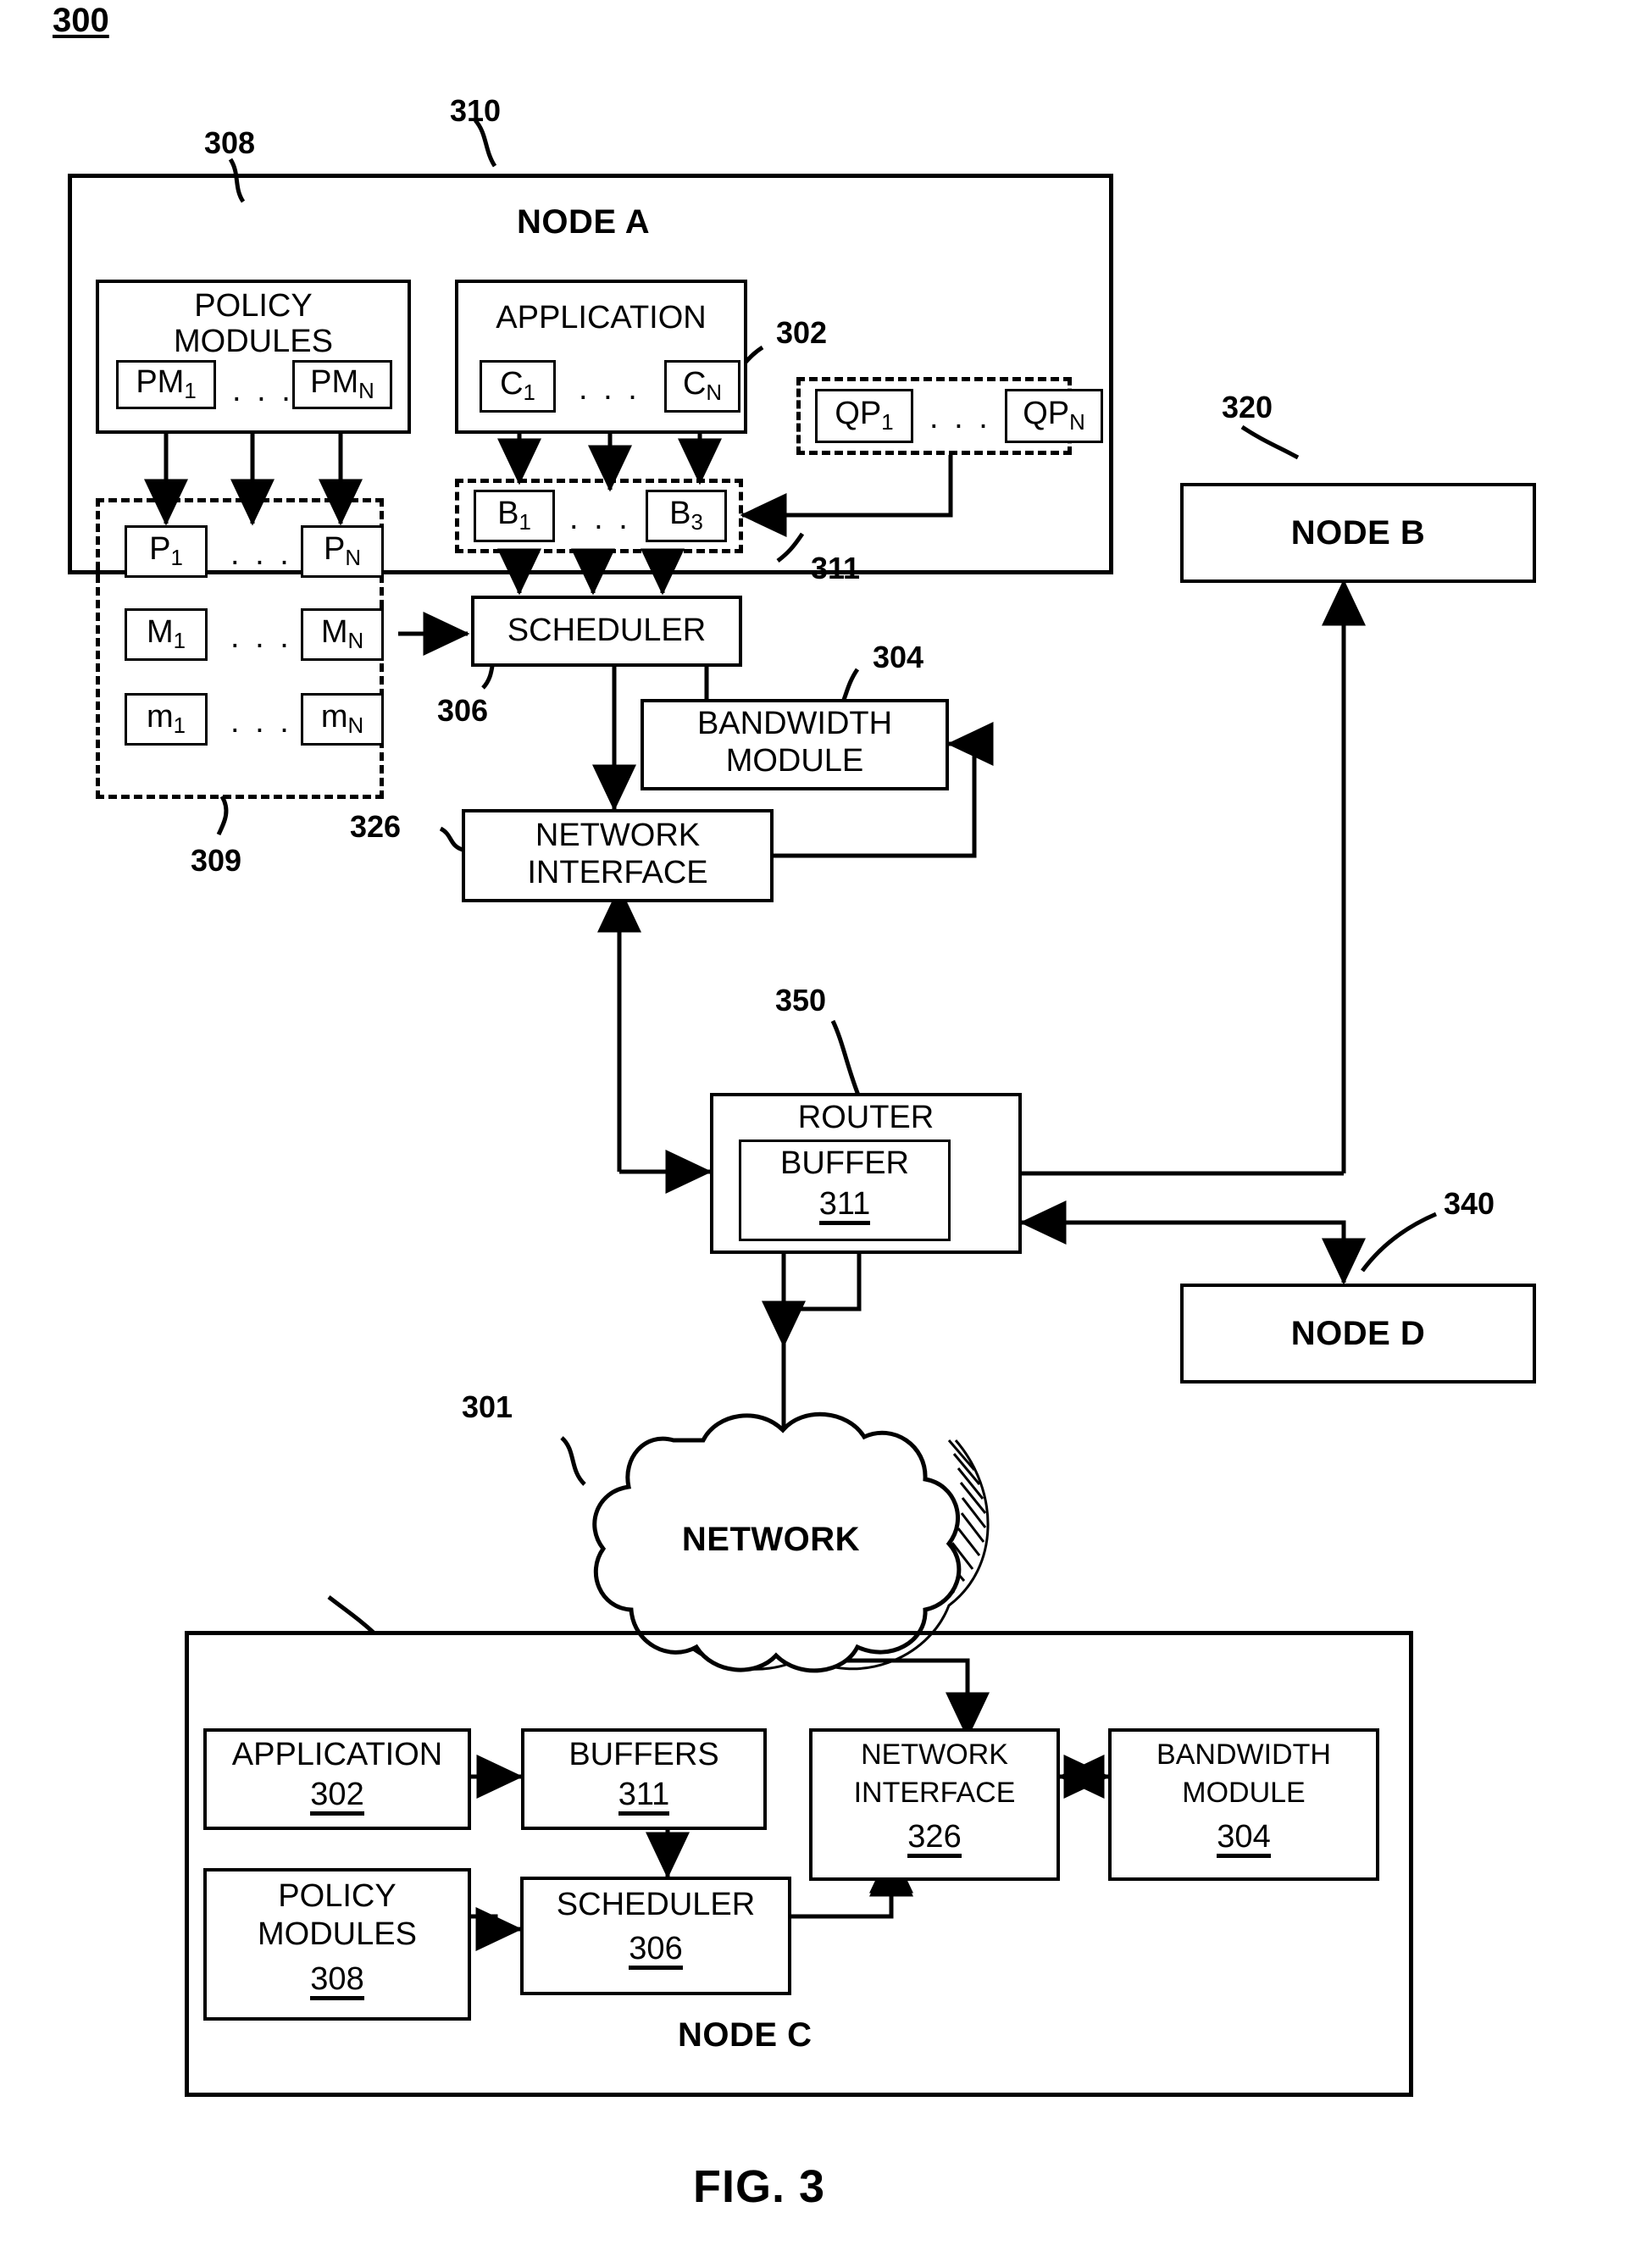 The width and height of the screenshot is (1625, 2268). Describe the element at coordinates (512, 383) in the screenshot. I see `c1-base: C` at that location.